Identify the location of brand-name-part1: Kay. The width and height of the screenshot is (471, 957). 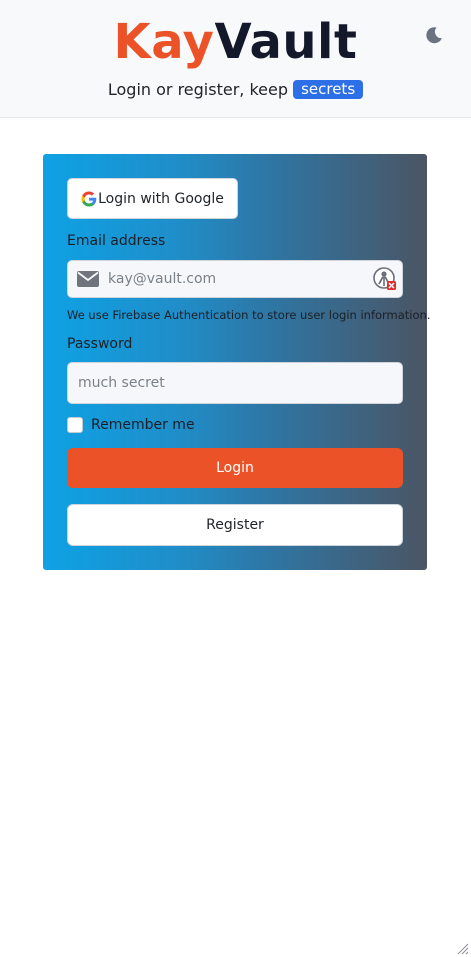
(164, 42).